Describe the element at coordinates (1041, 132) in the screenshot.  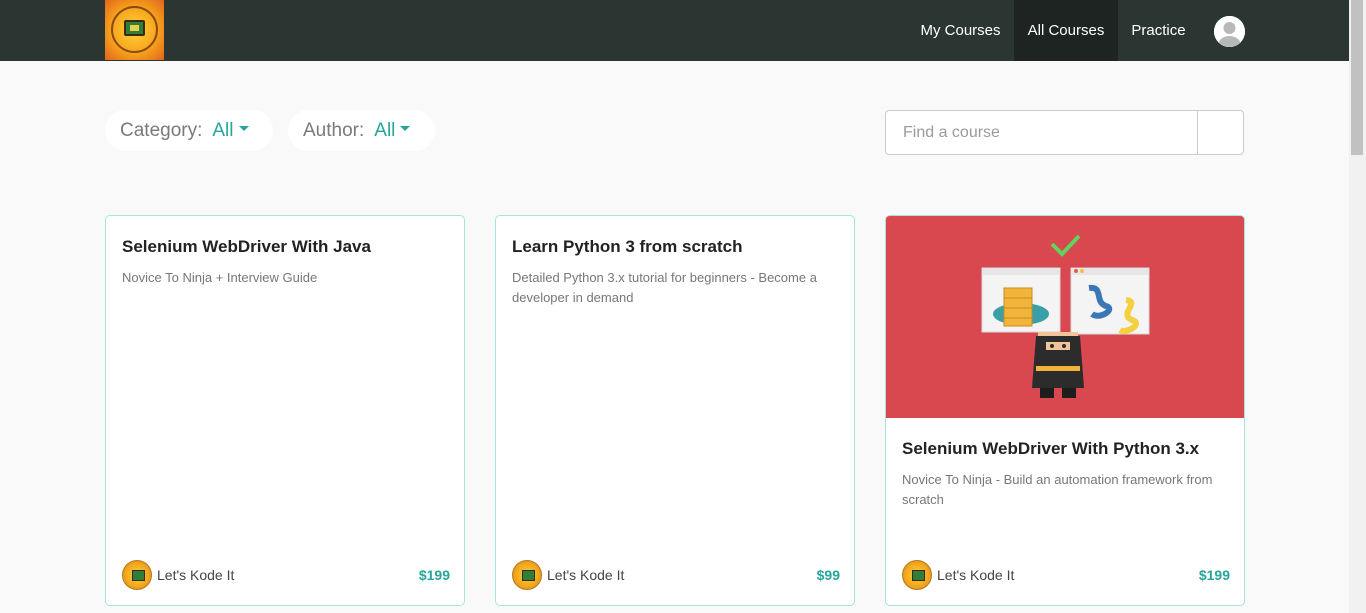
I see `search-input` at that location.